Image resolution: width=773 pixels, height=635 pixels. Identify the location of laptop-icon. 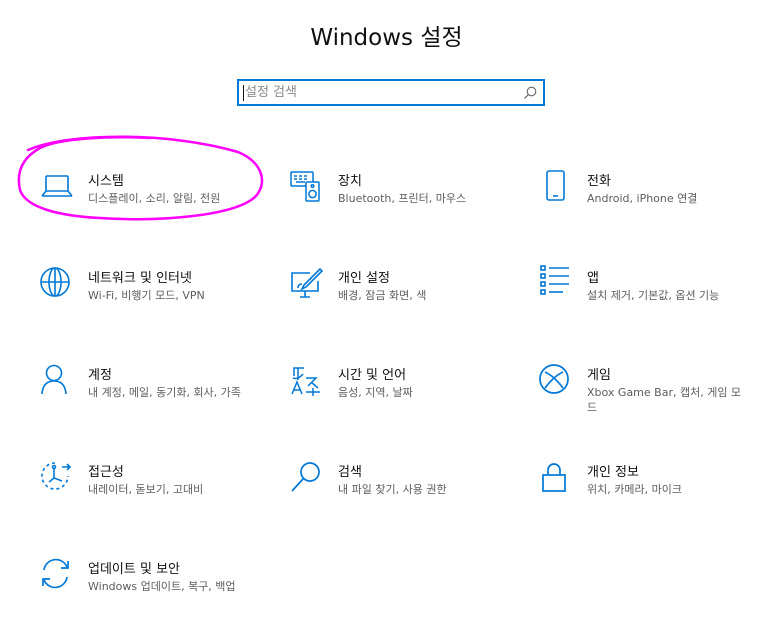
(57, 187).